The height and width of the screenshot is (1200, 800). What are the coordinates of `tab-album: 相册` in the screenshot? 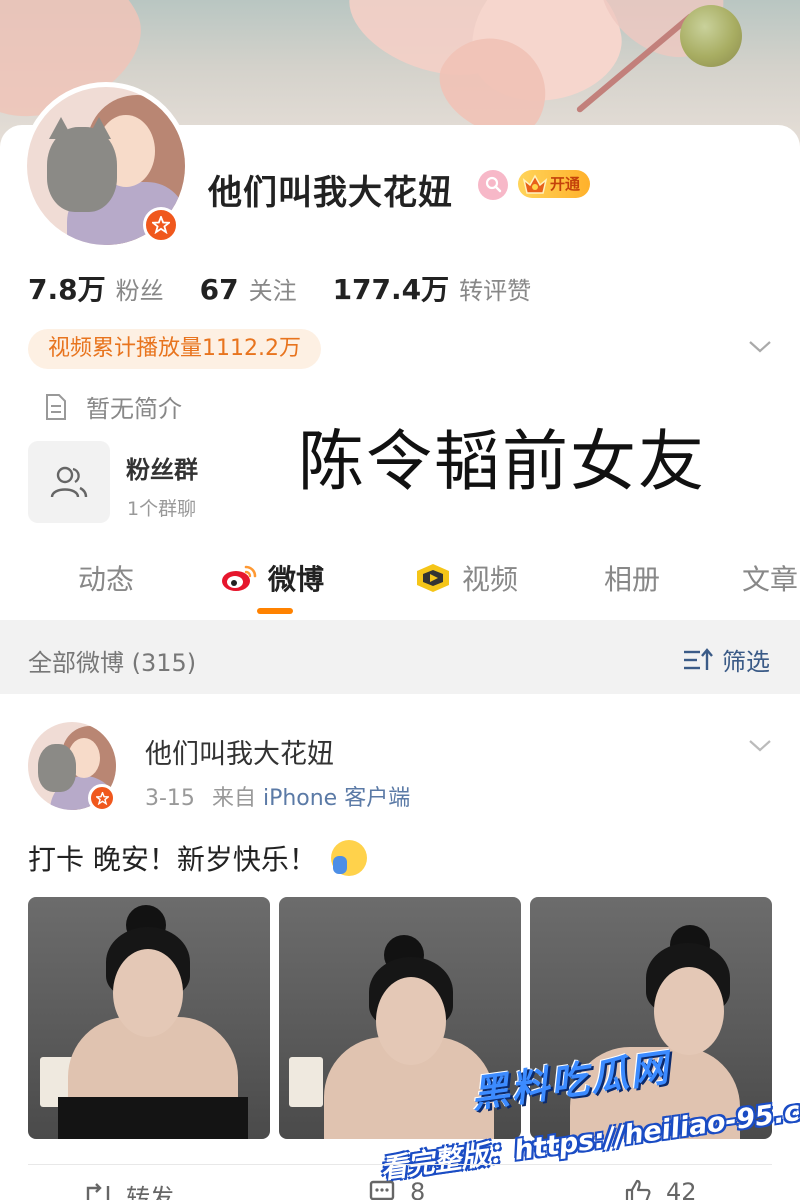 It's located at (632, 578).